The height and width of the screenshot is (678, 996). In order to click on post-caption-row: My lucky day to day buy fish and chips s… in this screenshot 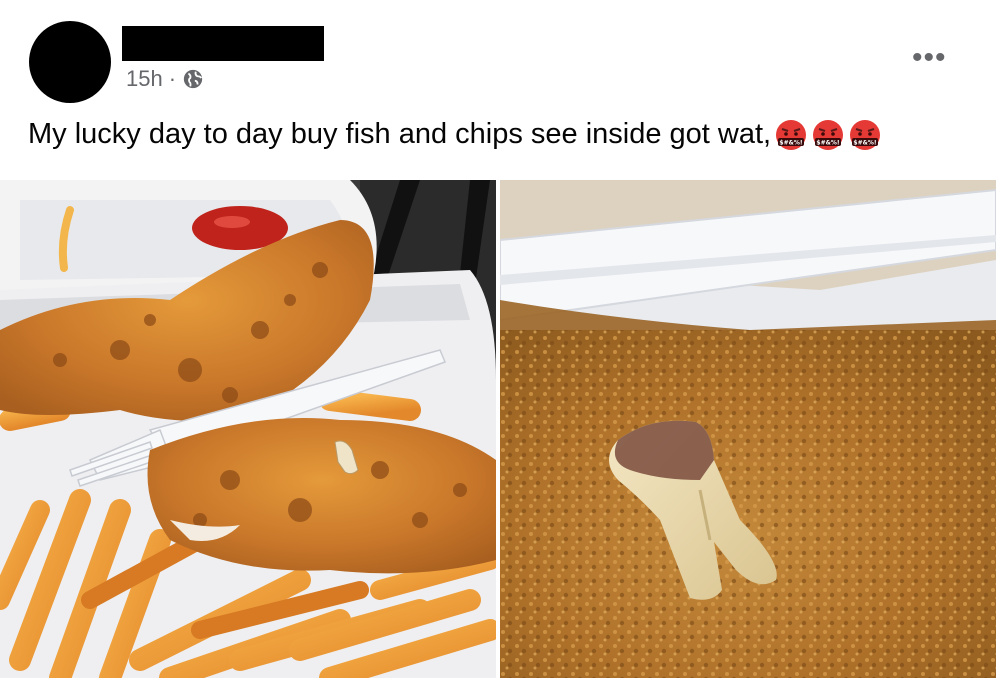, I will do `click(454, 134)`.